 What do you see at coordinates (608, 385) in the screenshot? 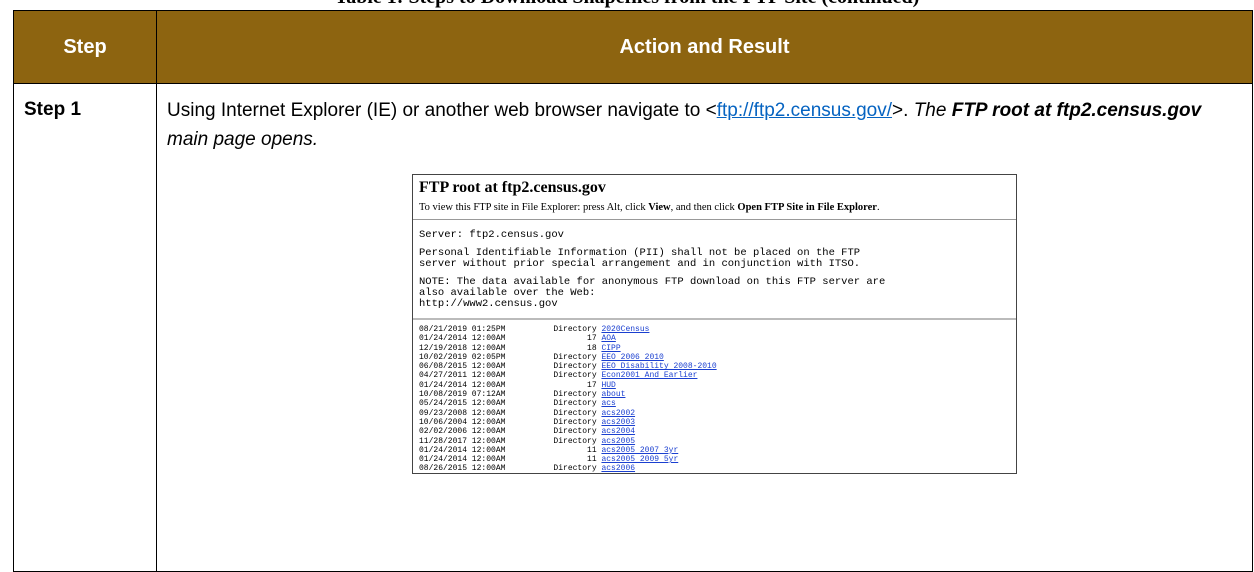
I see `listing-link: HUD` at bounding box center [608, 385].